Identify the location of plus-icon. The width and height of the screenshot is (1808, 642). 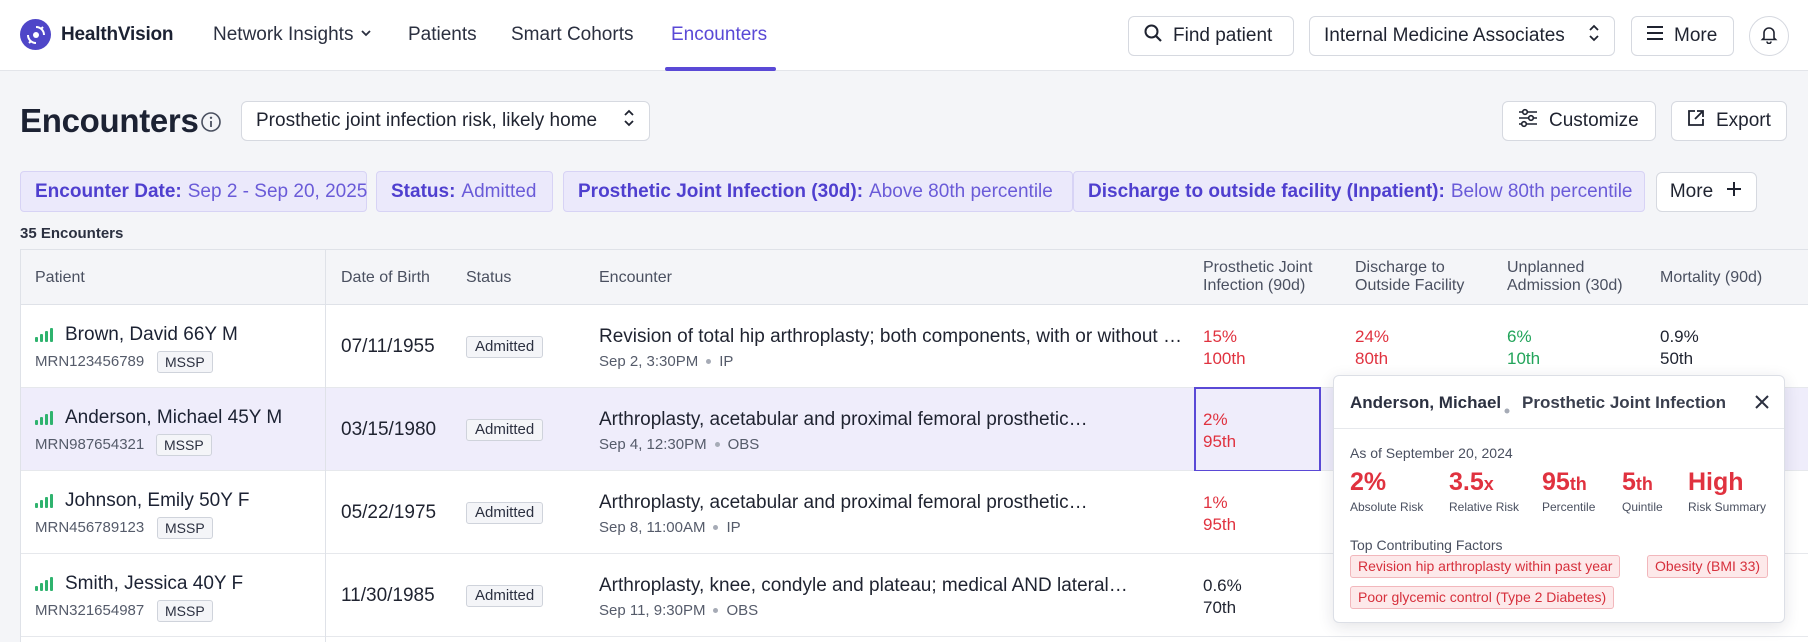
(1734, 192).